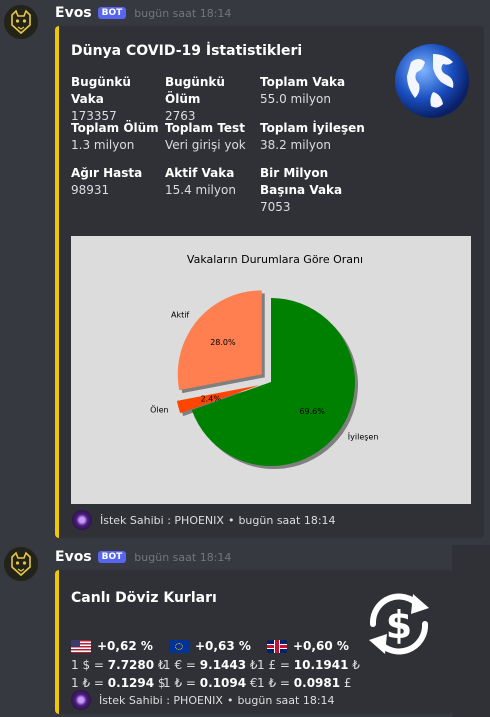 The image size is (490, 717). I want to click on embed-title: Canlı Döviz Kurları, so click(144, 598).